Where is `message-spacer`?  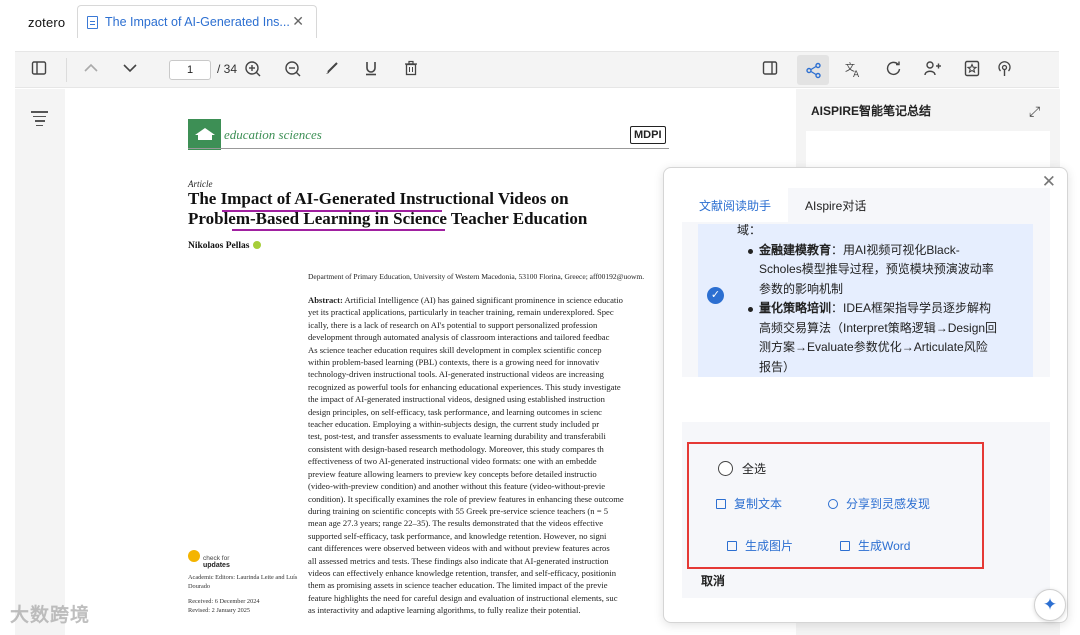
message-spacer is located at coordinates (866, 399).